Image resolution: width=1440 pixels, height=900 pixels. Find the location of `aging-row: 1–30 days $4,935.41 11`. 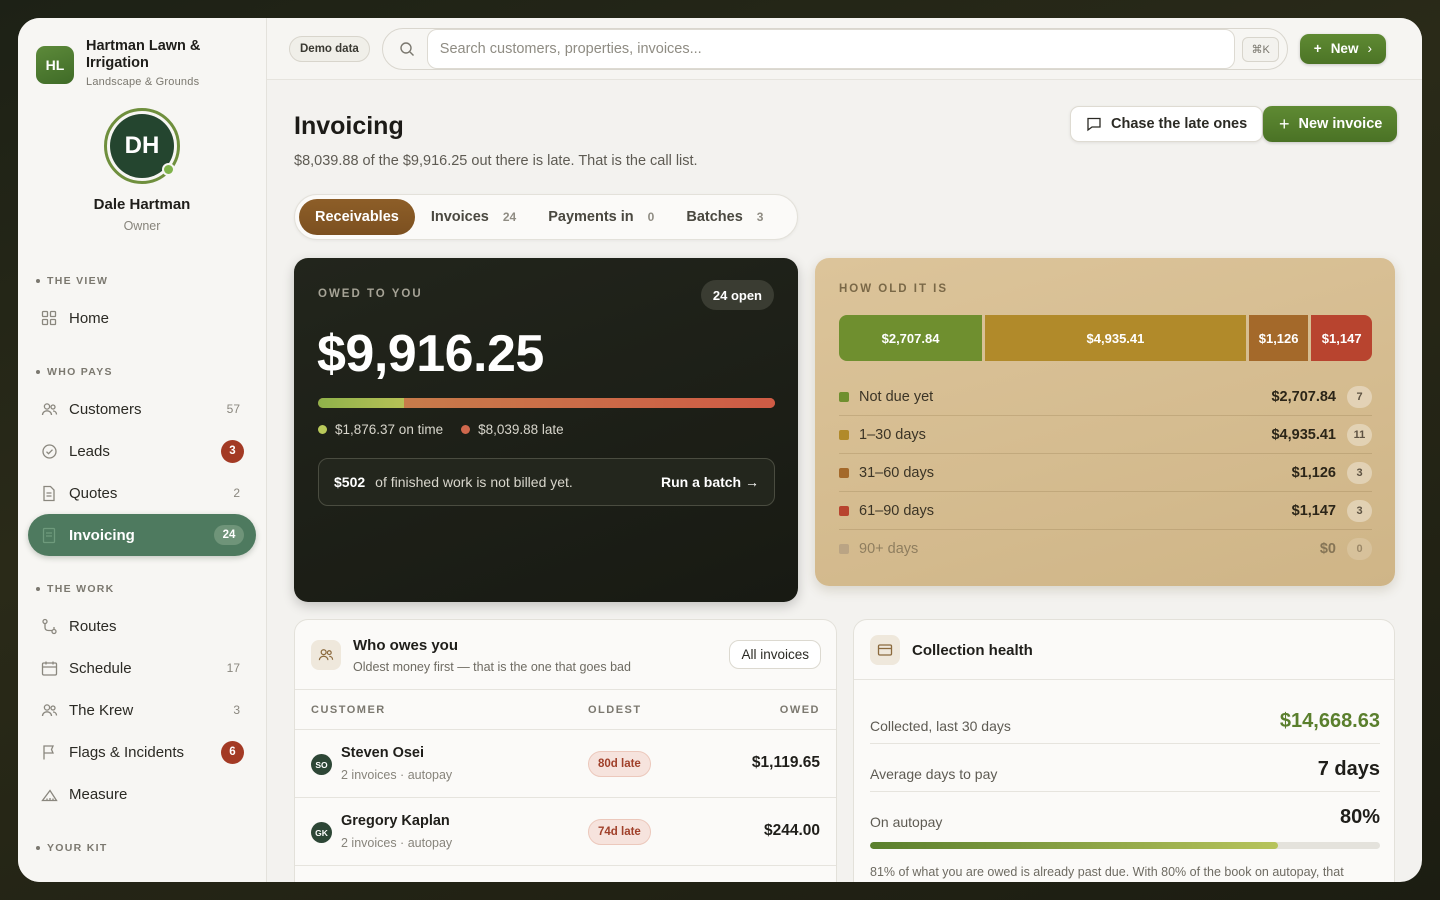

aging-row: 1–30 days $4,935.41 11 is located at coordinates (1105, 435).